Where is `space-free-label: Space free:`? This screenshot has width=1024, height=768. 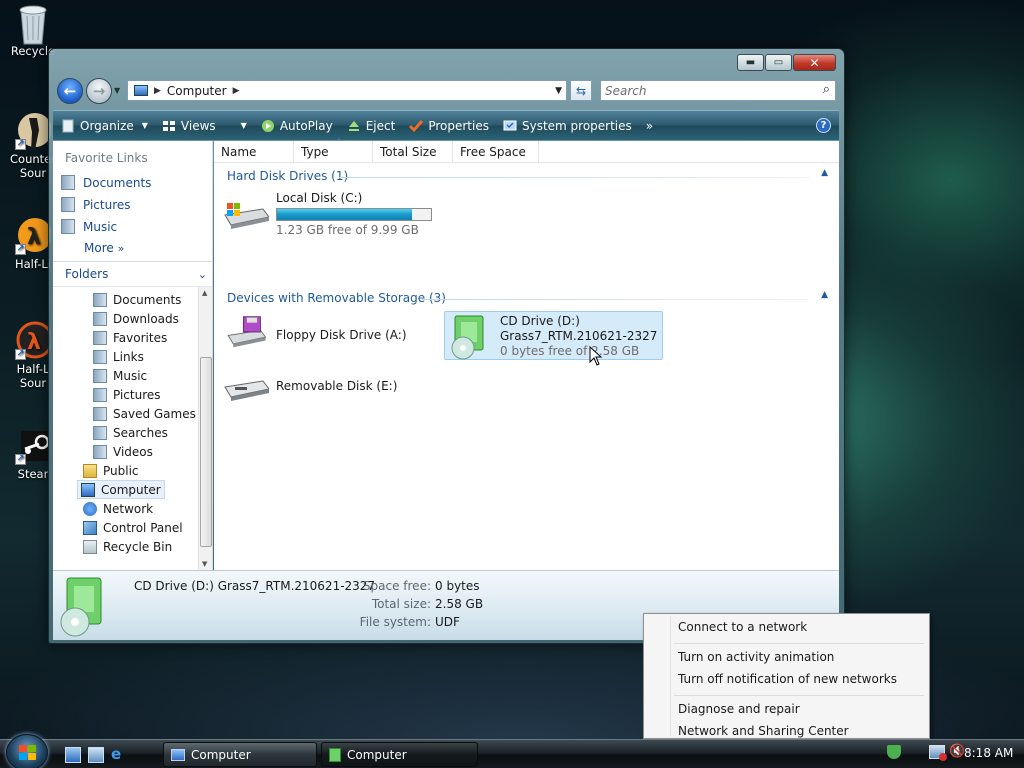
space-free-label: Space free: is located at coordinates (396, 586).